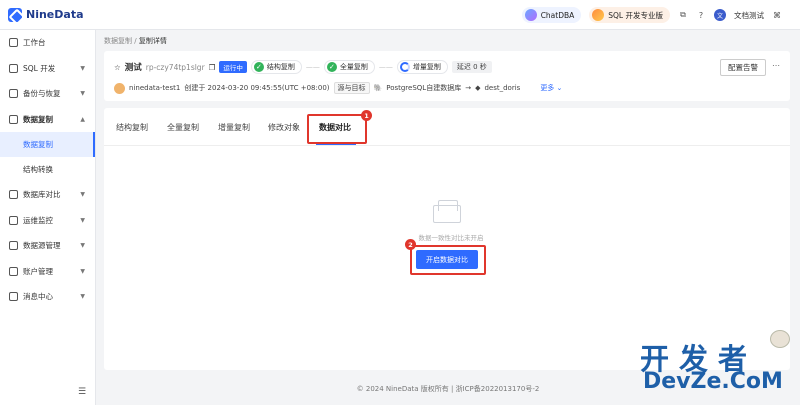 The width and height of the screenshot is (800, 405). What do you see at coordinates (713, 381) in the screenshot?
I see `watermark-en: DevZe.CoM` at bounding box center [713, 381].